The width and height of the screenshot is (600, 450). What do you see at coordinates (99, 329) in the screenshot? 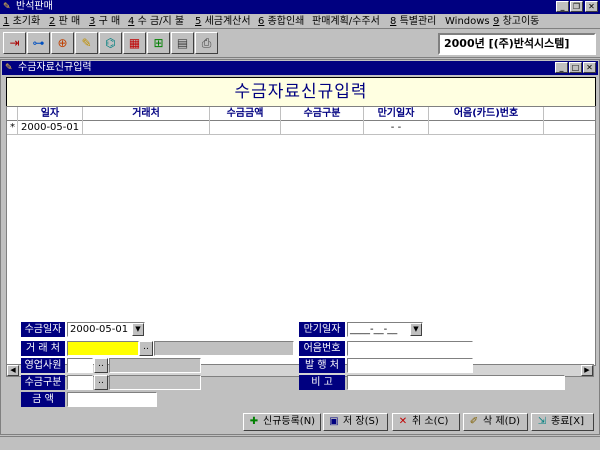
I see `date-value: 2000-05-01` at bounding box center [99, 329].